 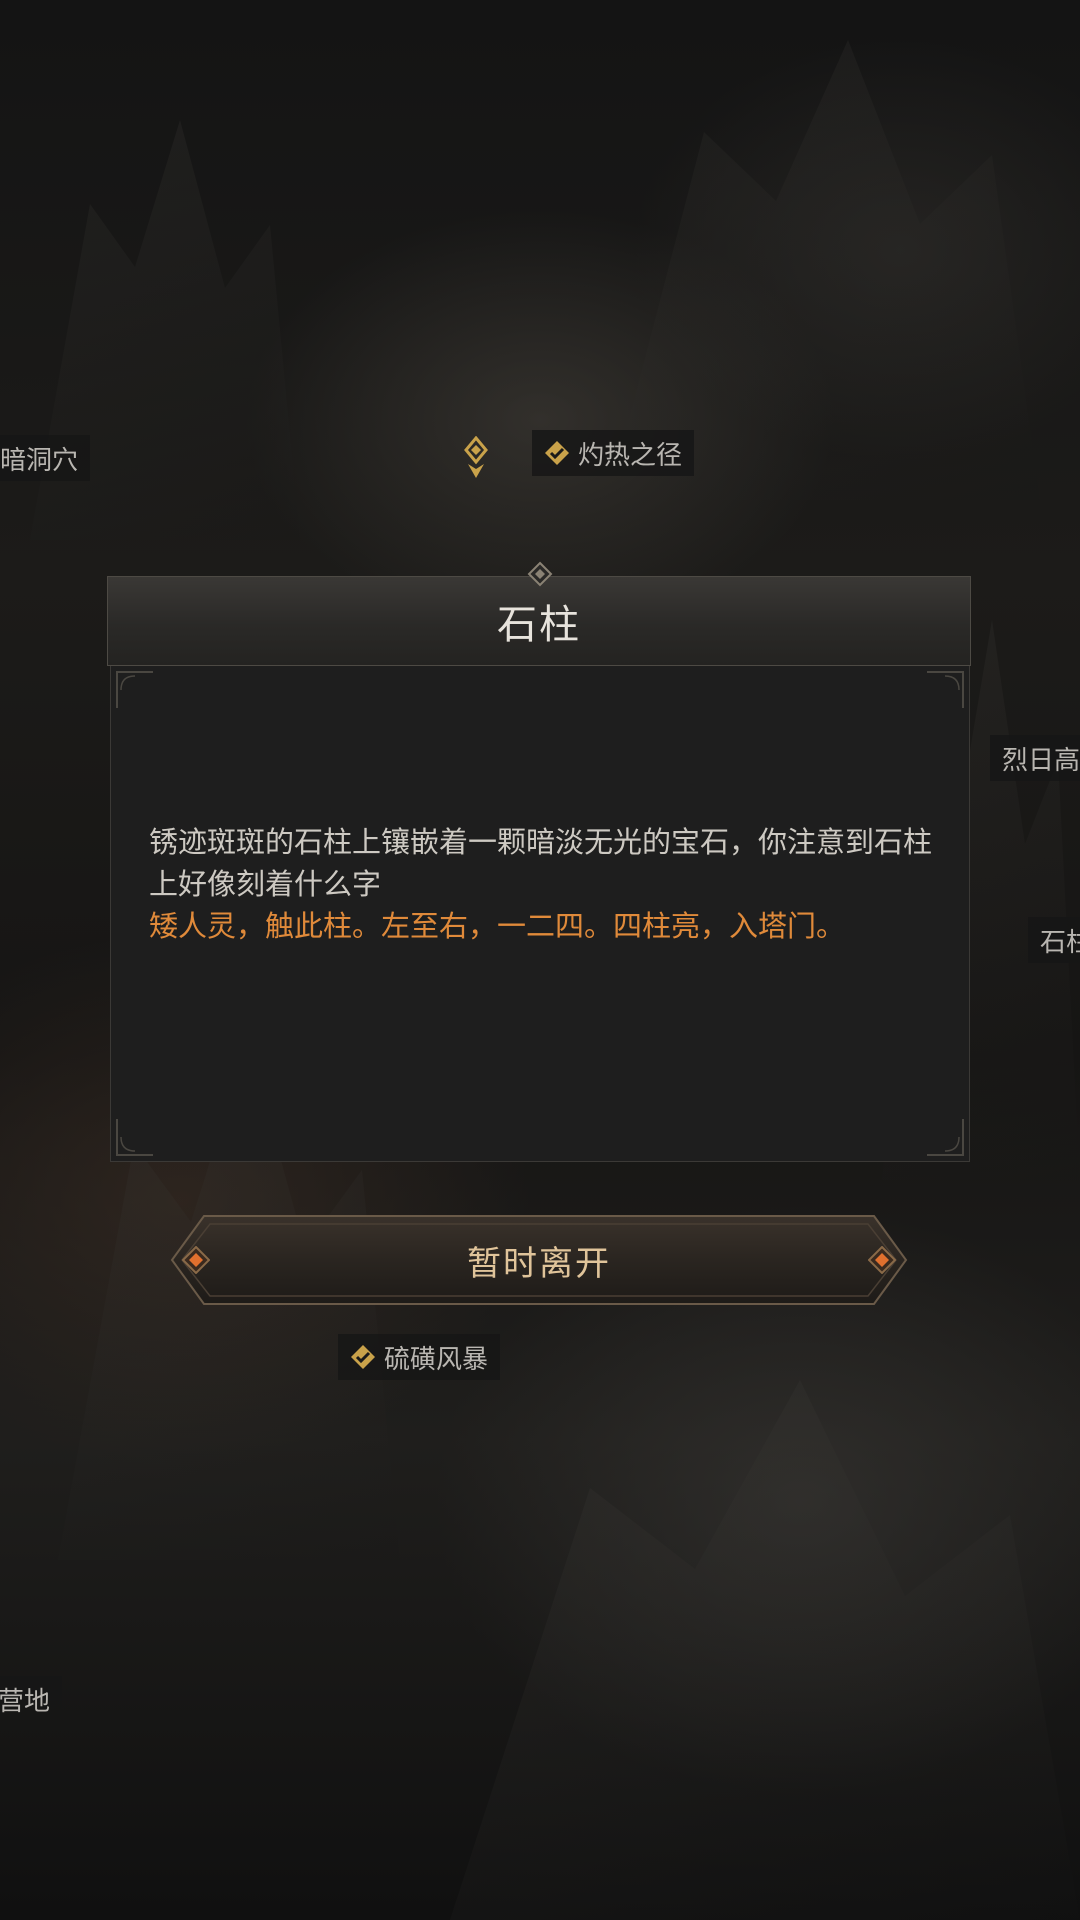 I want to click on diamond-ornament-icon, so click(x=540, y=574).